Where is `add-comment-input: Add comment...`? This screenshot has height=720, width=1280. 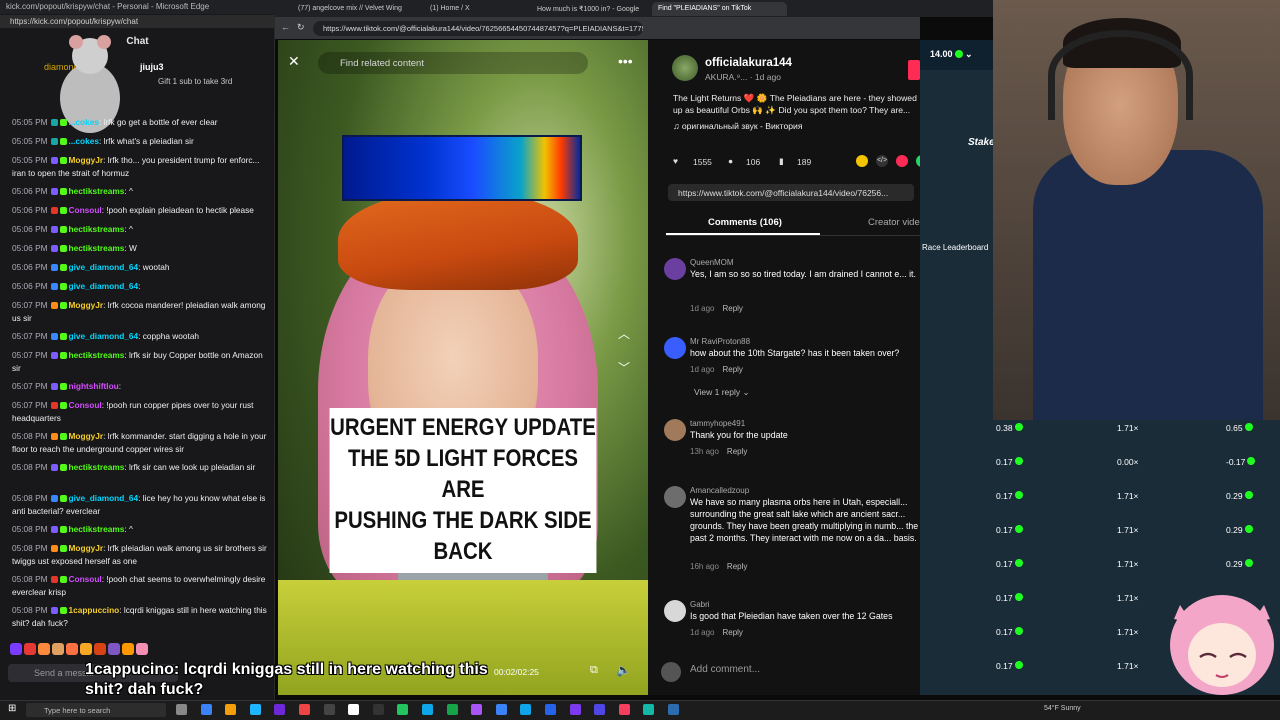 add-comment-input: Add comment... is located at coordinates (725, 669).